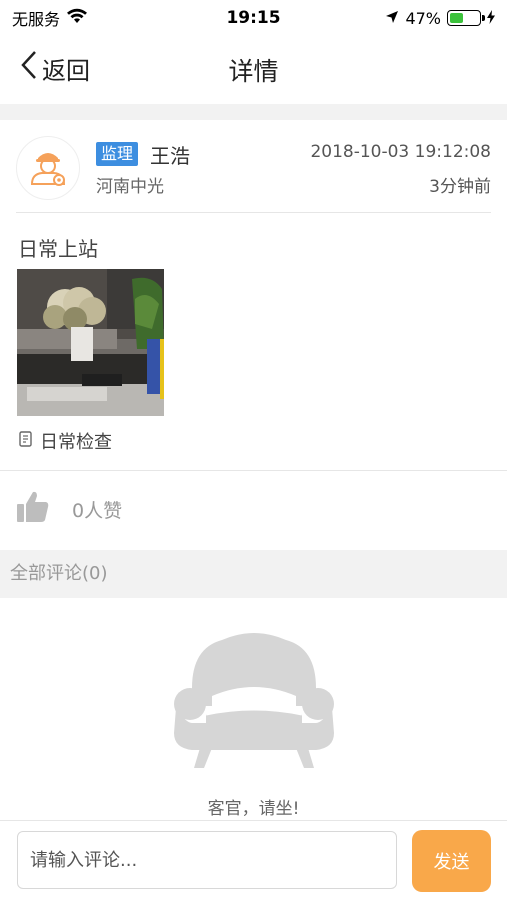 The width and height of the screenshot is (507, 900). I want to click on document-icon, so click(26, 441).